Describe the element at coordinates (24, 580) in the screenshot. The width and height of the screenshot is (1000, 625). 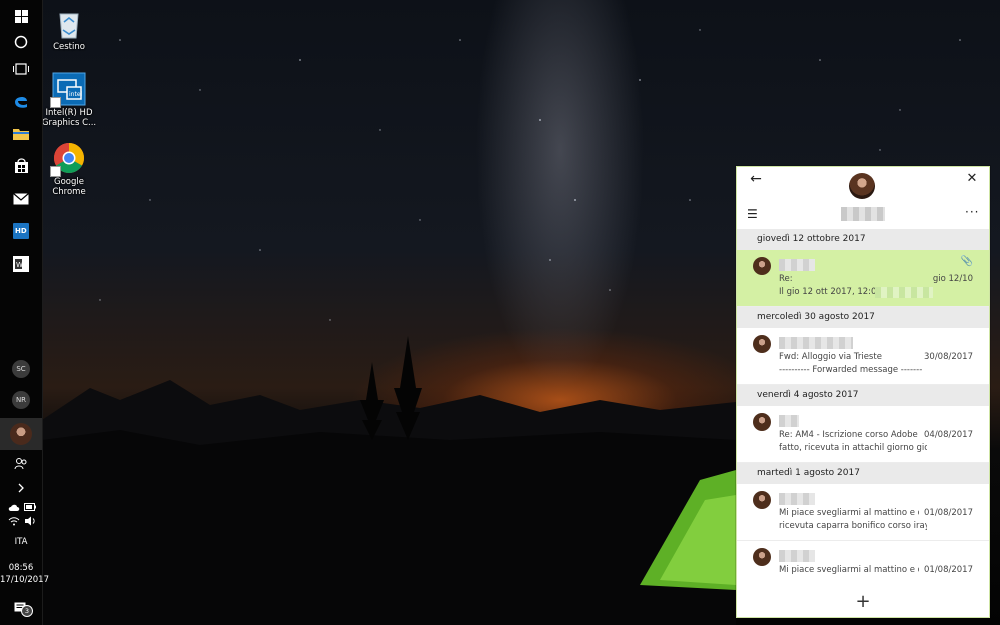
I see `clock-date: 17/10/2017` at that location.